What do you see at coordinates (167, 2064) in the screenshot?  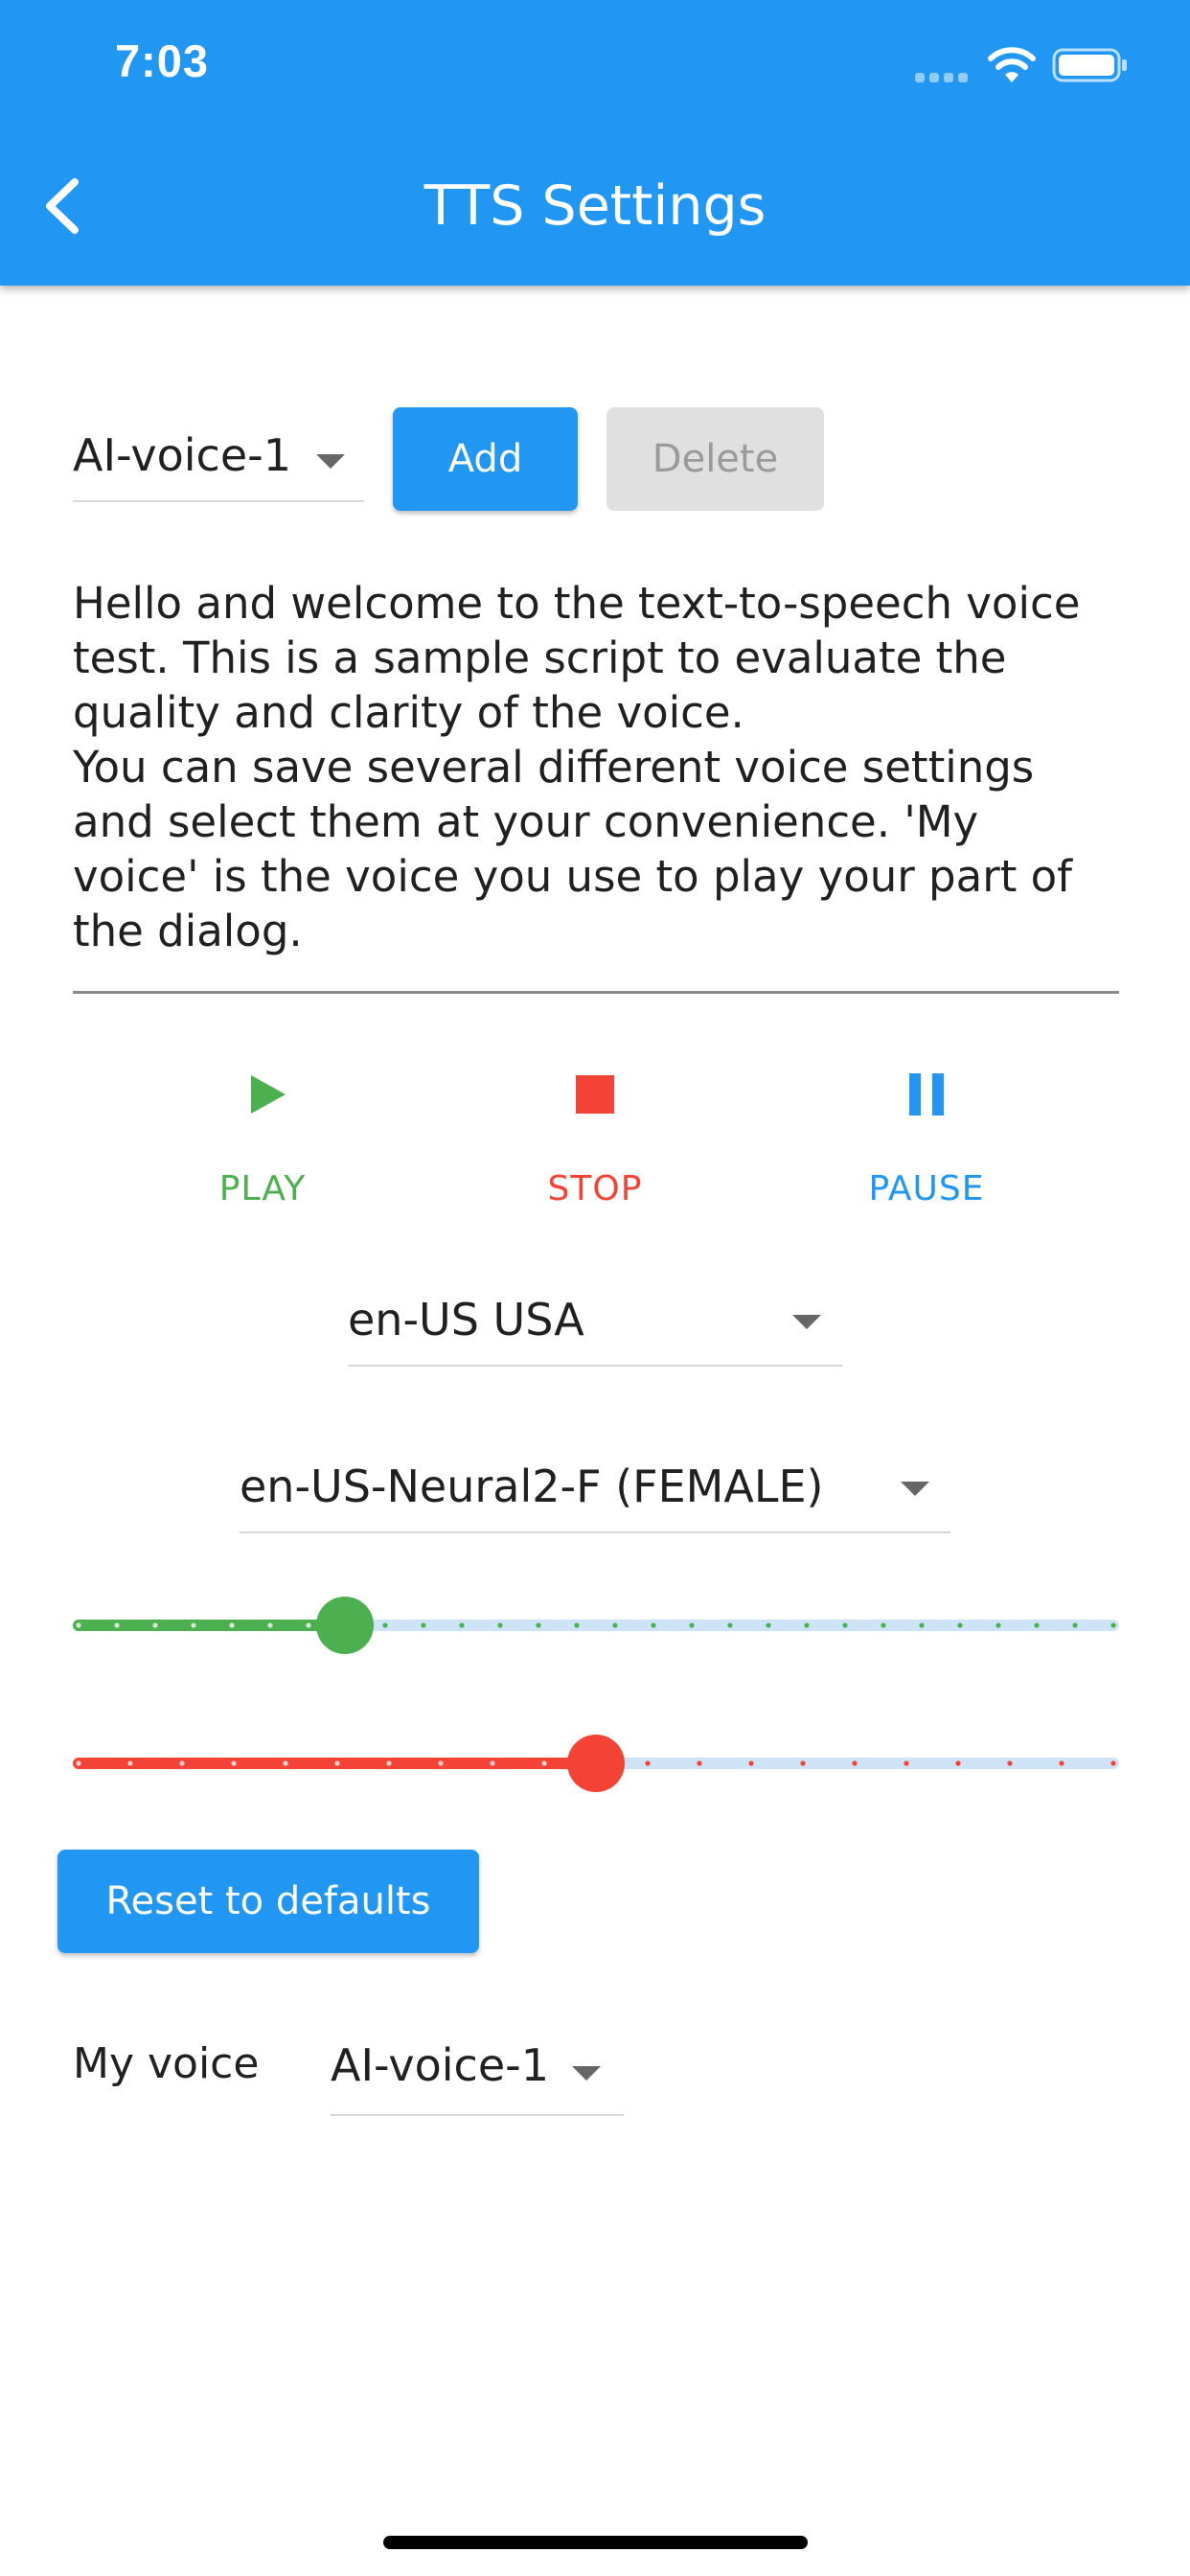 I see `my-voice-label: My voice` at bounding box center [167, 2064].